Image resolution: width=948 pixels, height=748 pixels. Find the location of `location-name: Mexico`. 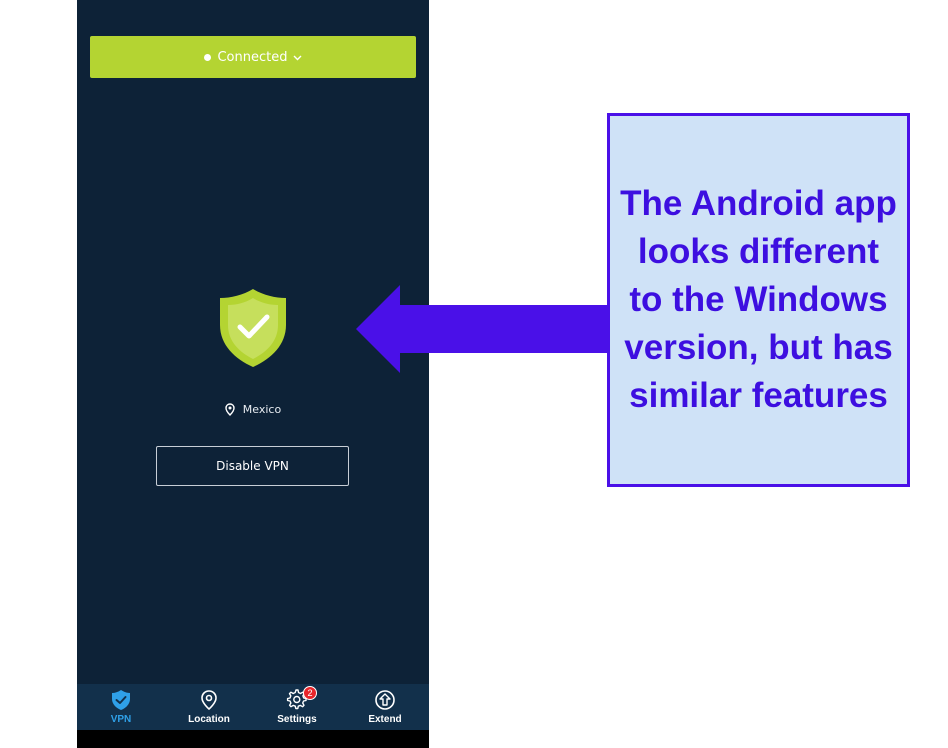

location-name: Mexico is located at coordinates (262, 409).